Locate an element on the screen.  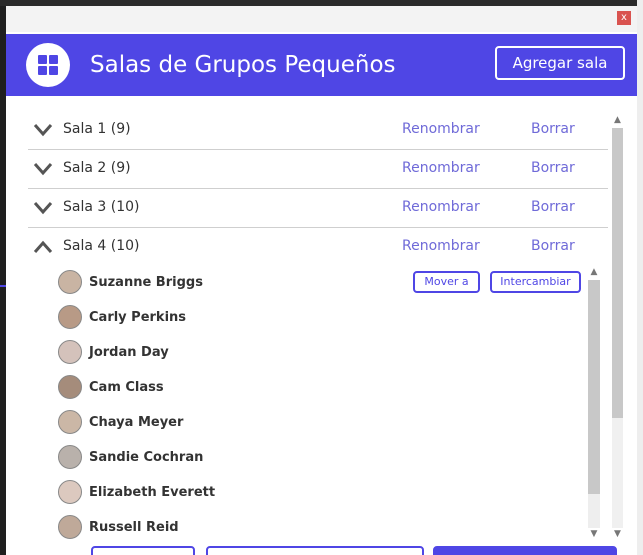
participant-row: Suzanne Briggs Mover a Intercambiar is located at coordinates (323, 282).